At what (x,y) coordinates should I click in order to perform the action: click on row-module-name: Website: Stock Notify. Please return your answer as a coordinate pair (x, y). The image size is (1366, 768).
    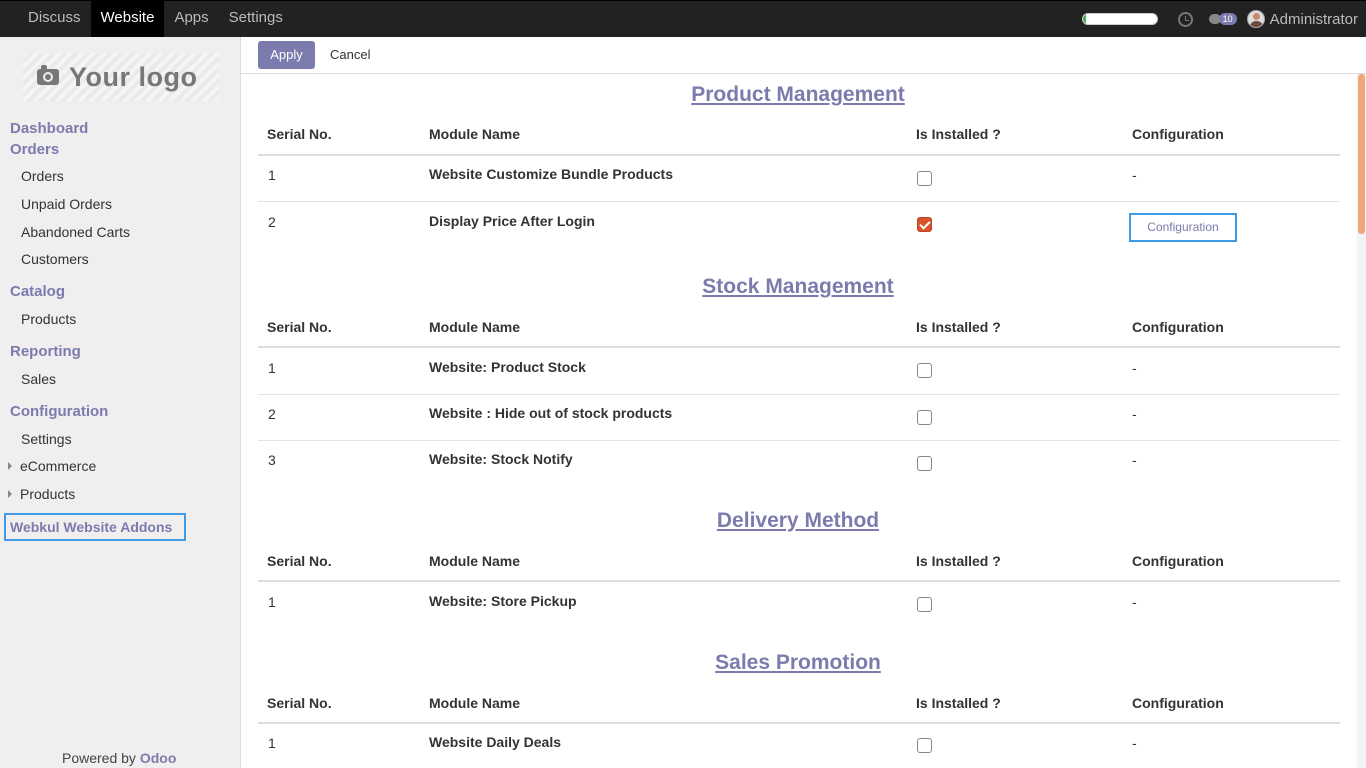
    Looking at the image, I should click on (501, 459).